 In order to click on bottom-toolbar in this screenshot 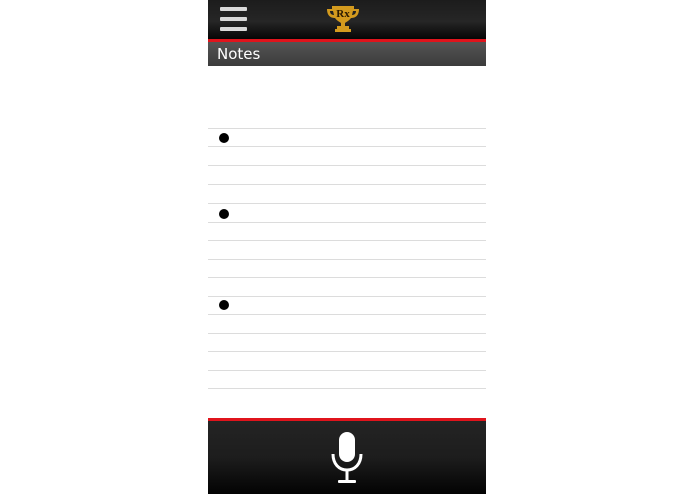, I will do `click(347, 457)`.